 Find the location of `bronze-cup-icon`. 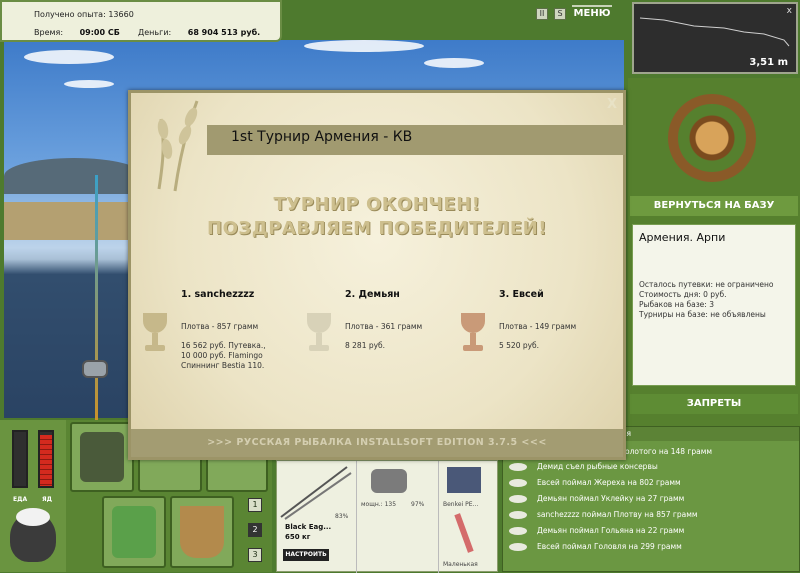

bronze-cup-icon is located at coordinates (473, 333).